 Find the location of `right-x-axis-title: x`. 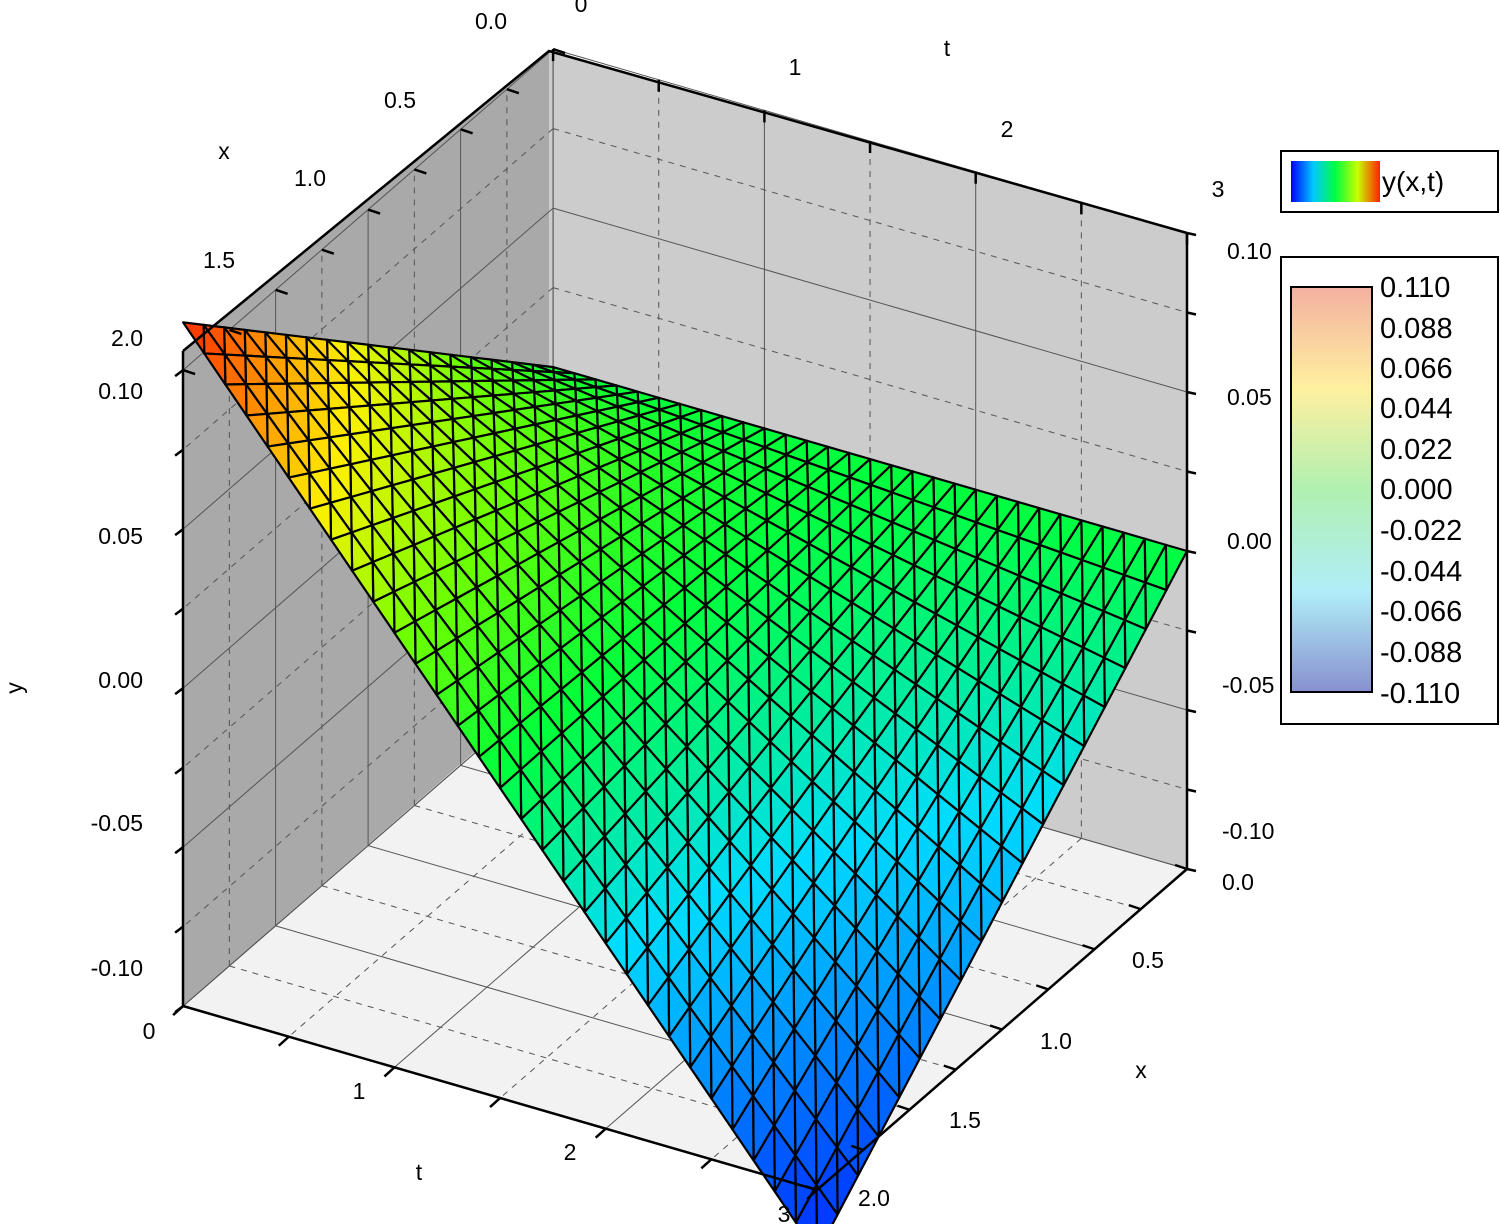

right-x-axis-title: x is located at coordinates (1141, 1070).